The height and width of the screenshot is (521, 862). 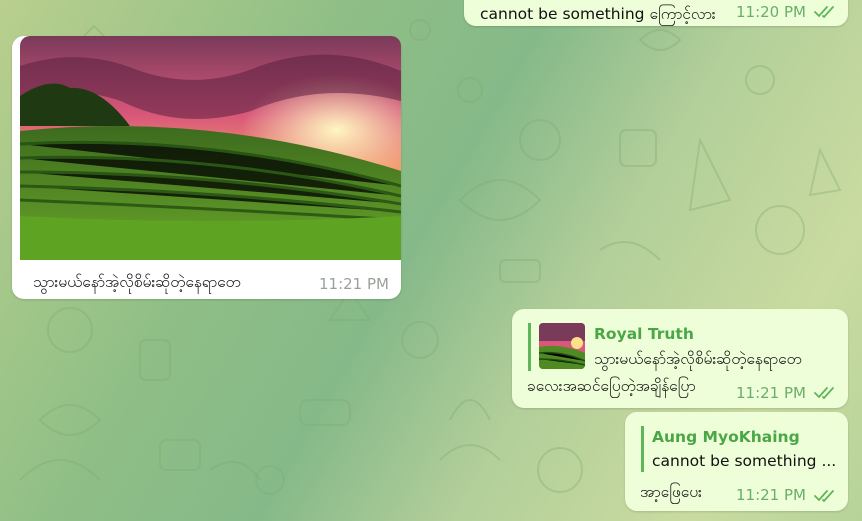 I want to click on message-text: အာ့ဖြေပေး, so click(x=671, y=492).